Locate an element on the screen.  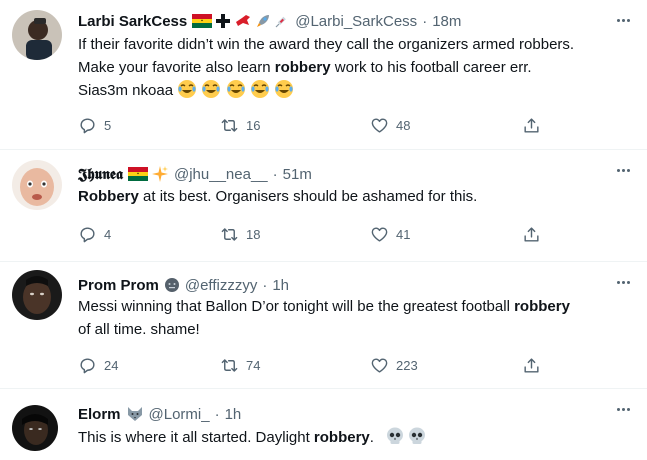
rocket-icon is located at coordinates (263, 21).